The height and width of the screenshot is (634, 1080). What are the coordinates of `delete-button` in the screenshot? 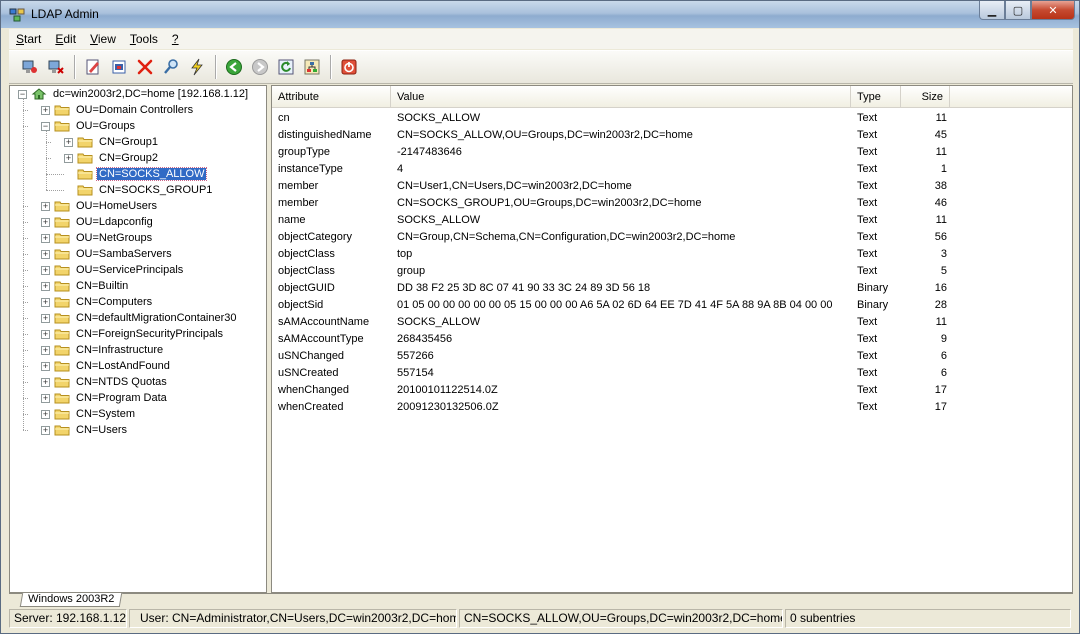 It's located at (145, 67).